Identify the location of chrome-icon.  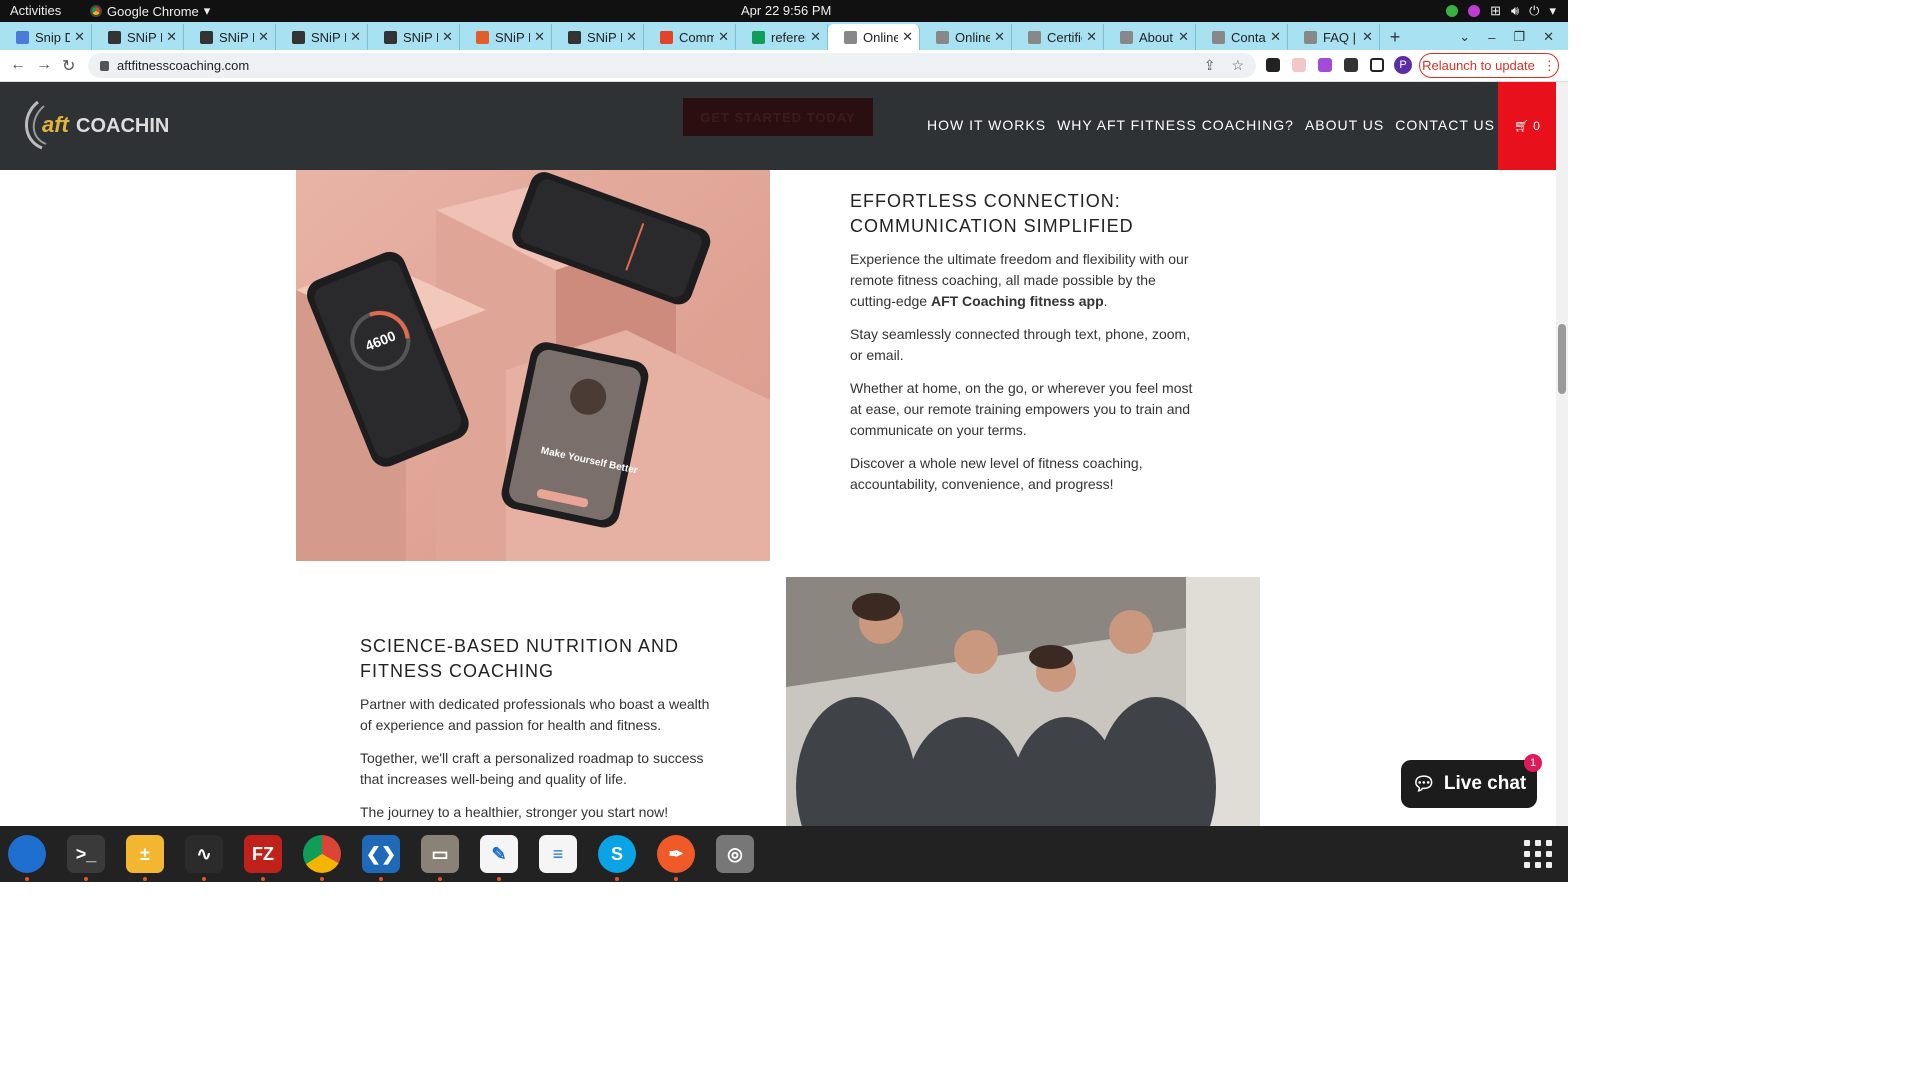
(96, 11).